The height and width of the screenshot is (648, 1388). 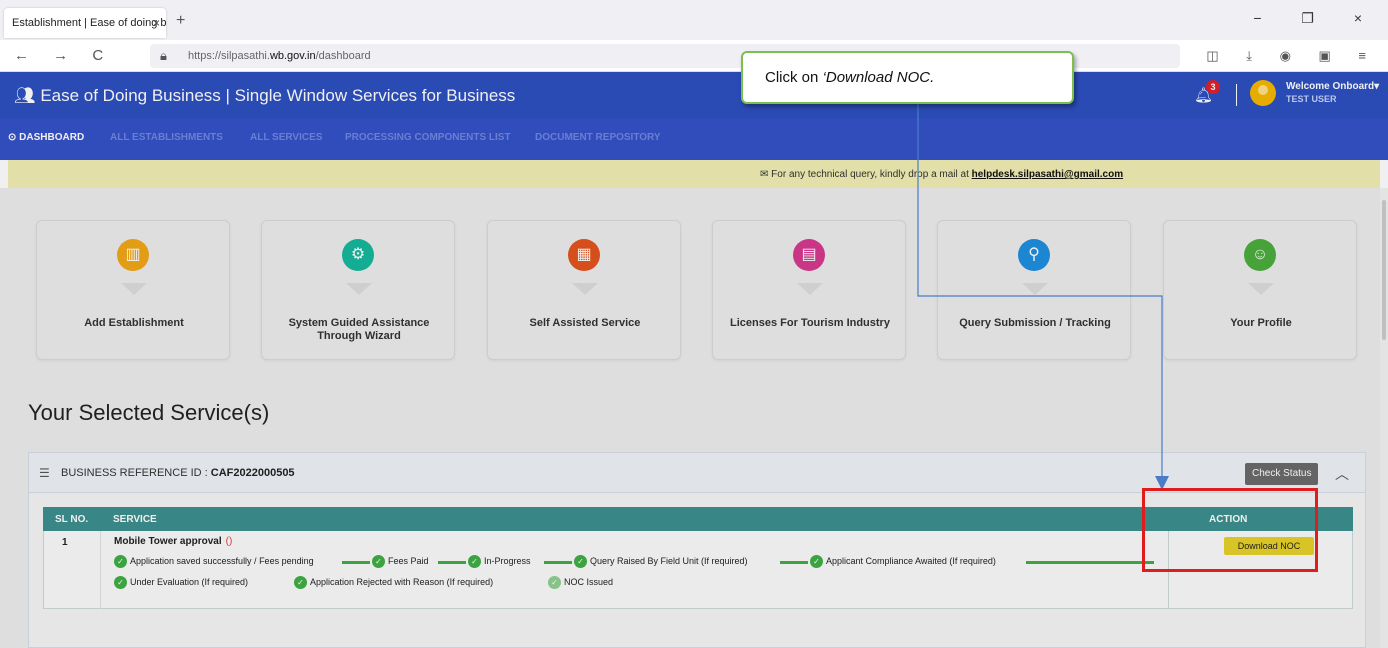 I want to click on download-noc-highlight, so click(x=1230, y=530).